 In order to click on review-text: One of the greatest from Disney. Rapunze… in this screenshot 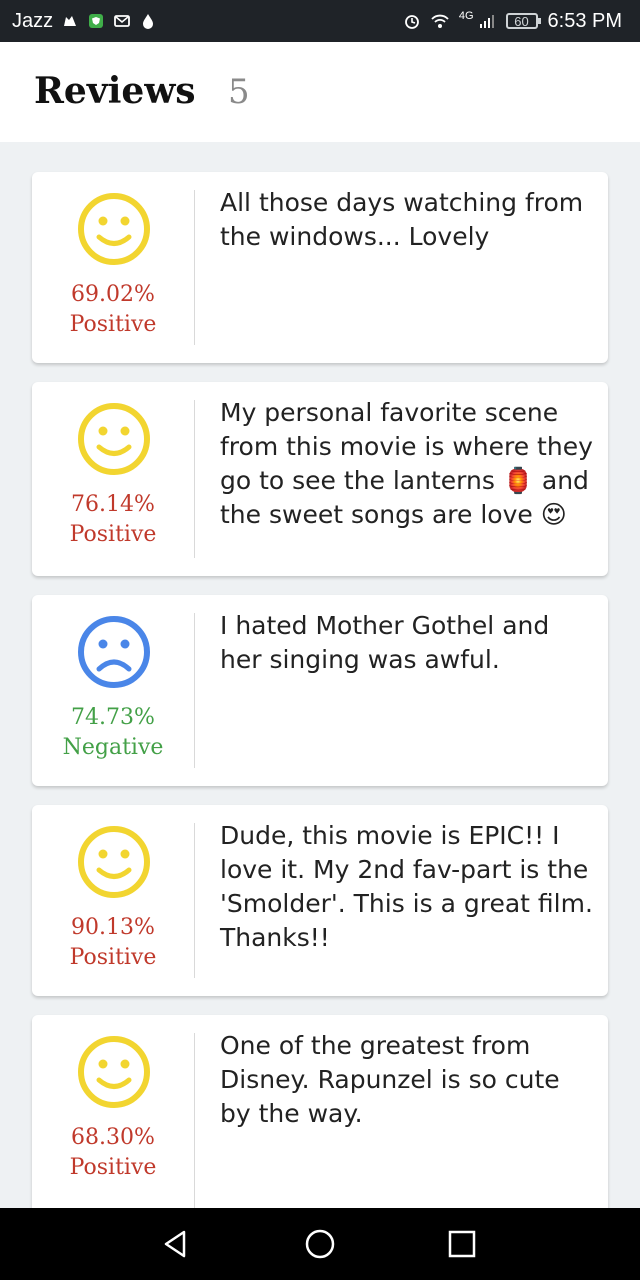, I will do `click(390, 1079)`.